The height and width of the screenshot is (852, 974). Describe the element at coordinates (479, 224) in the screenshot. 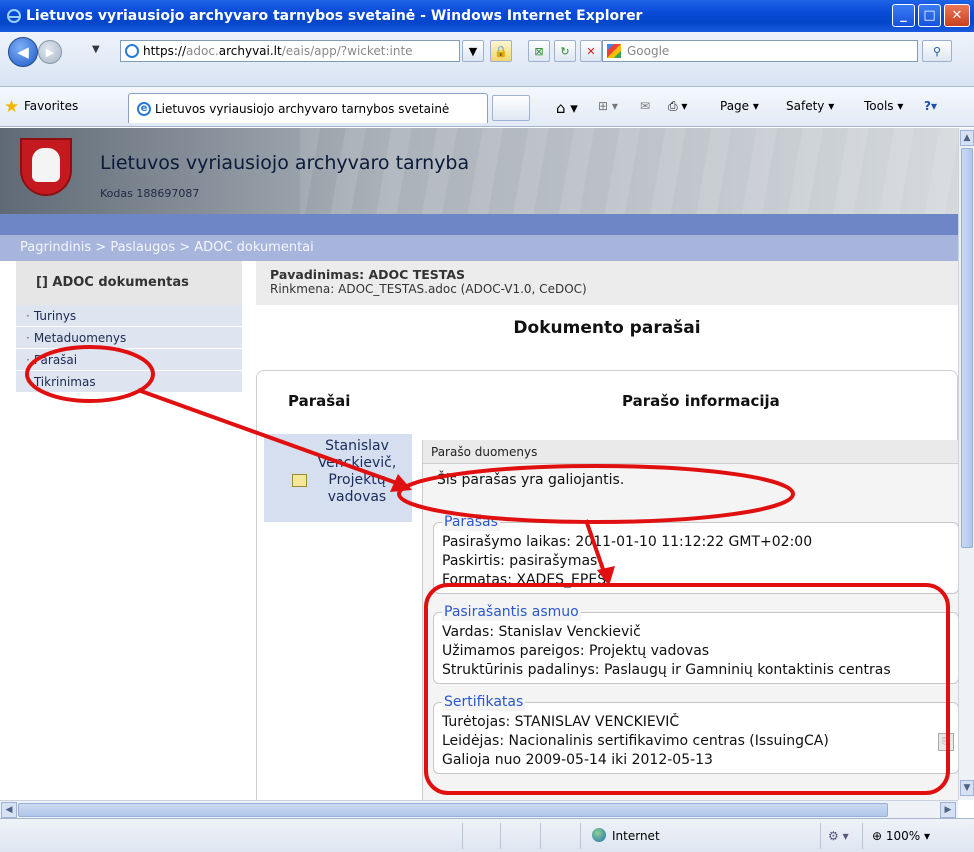

I see `header-band` at that location.